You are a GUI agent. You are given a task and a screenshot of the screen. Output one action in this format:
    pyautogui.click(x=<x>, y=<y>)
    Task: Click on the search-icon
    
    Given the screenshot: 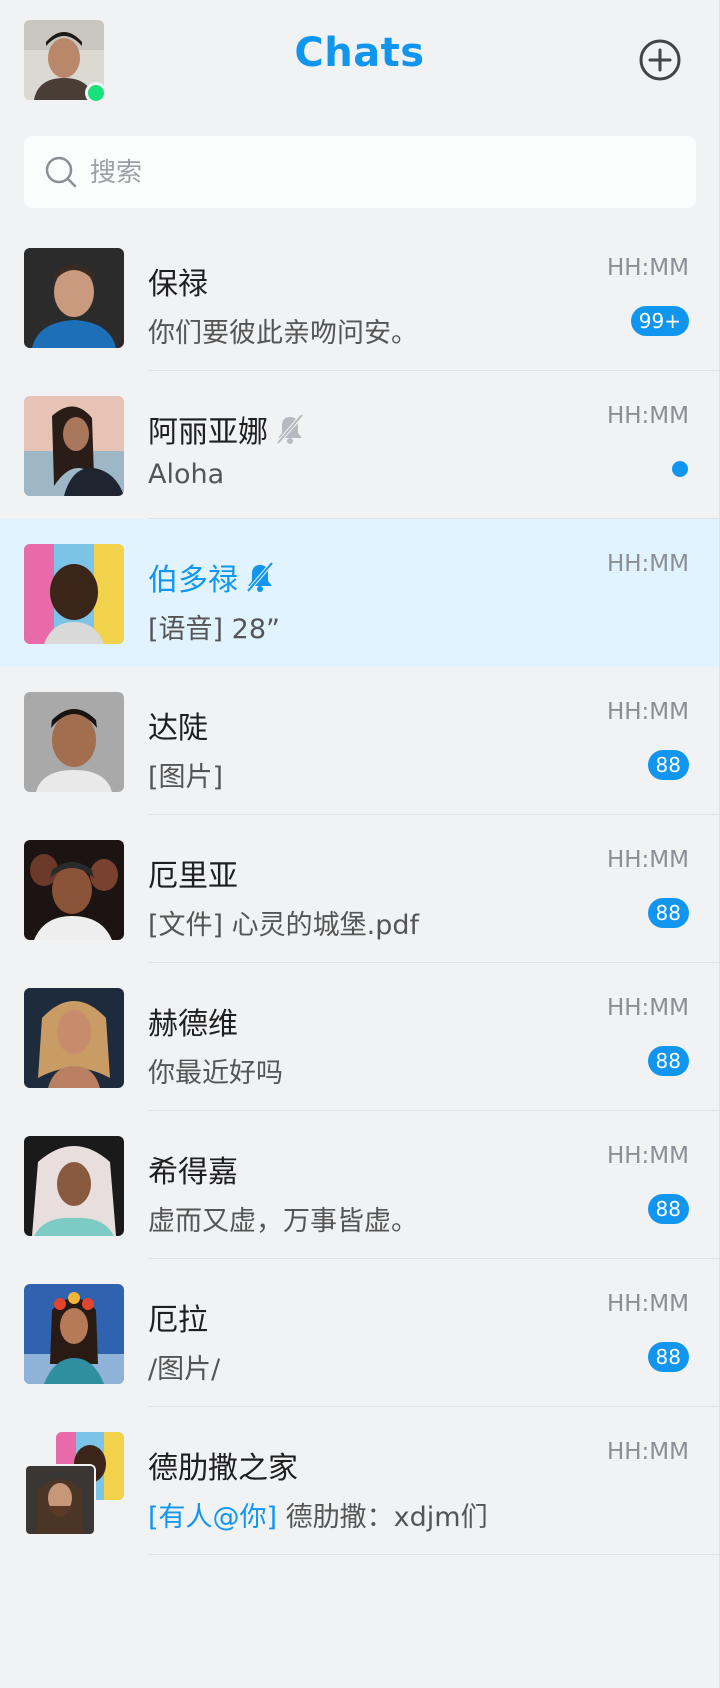 What is the action you would take?
    pyautogui.click(x=61, y=172)
    